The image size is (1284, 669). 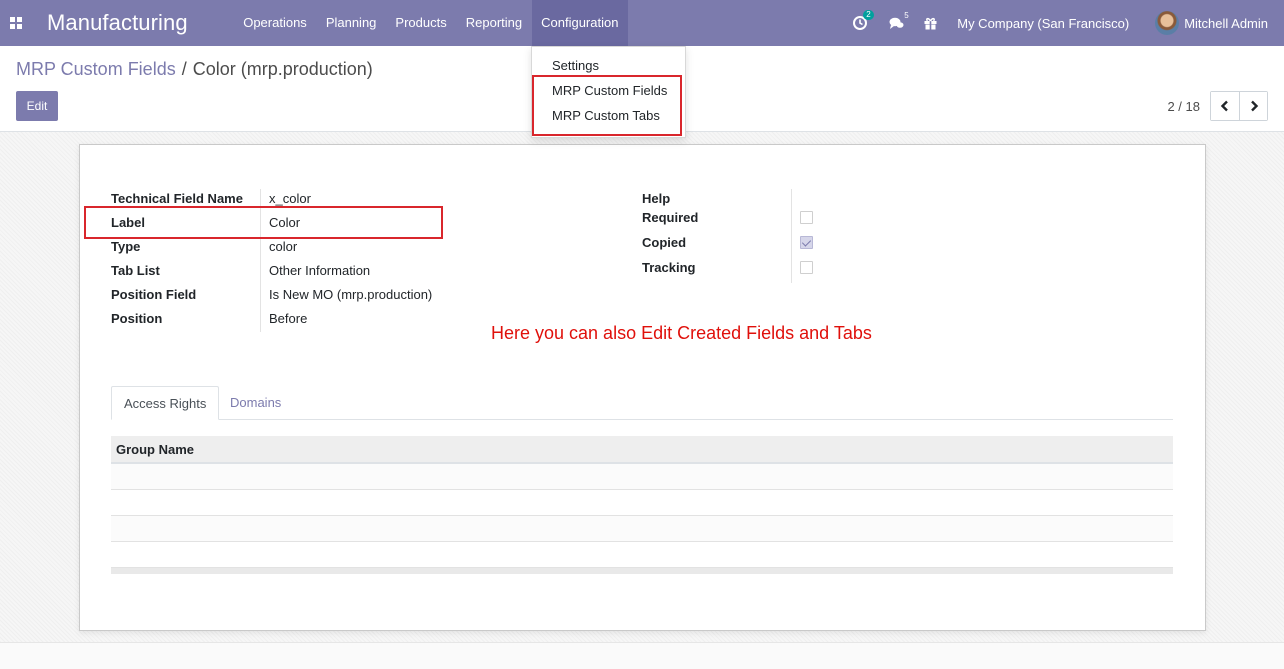 I want to click on menu-products: Products, so click(x=421, y=23).